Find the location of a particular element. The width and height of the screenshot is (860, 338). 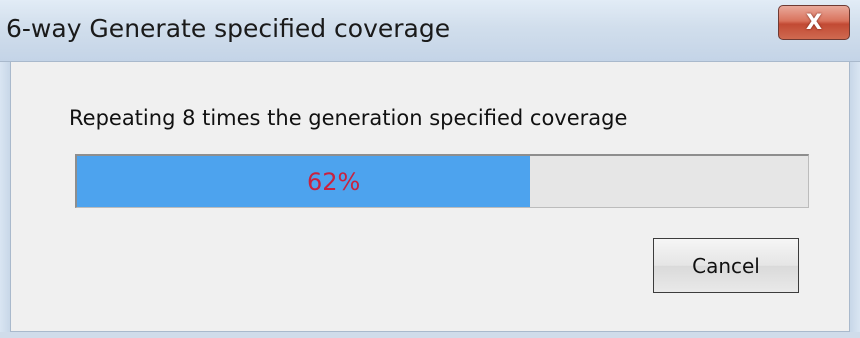

close-icon: X is located at coordinates (814, 22).